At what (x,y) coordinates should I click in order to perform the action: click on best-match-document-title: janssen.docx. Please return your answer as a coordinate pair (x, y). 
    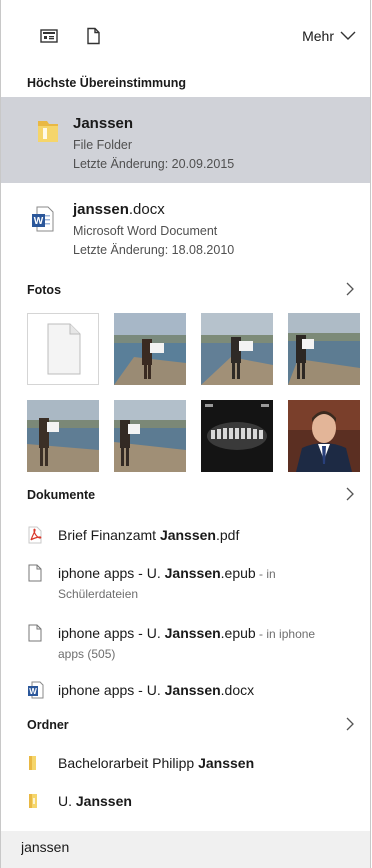
    Looking at the image, I should click on (119, 209).